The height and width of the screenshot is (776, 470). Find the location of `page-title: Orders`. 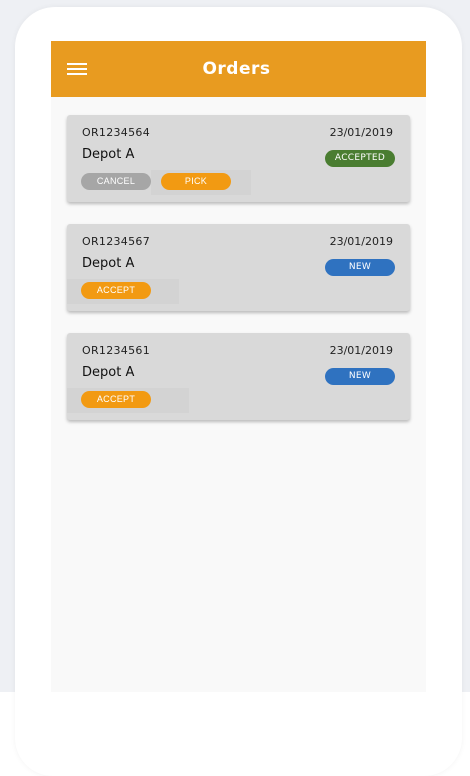

page-title: Orders is located at coordinates (236, 69).